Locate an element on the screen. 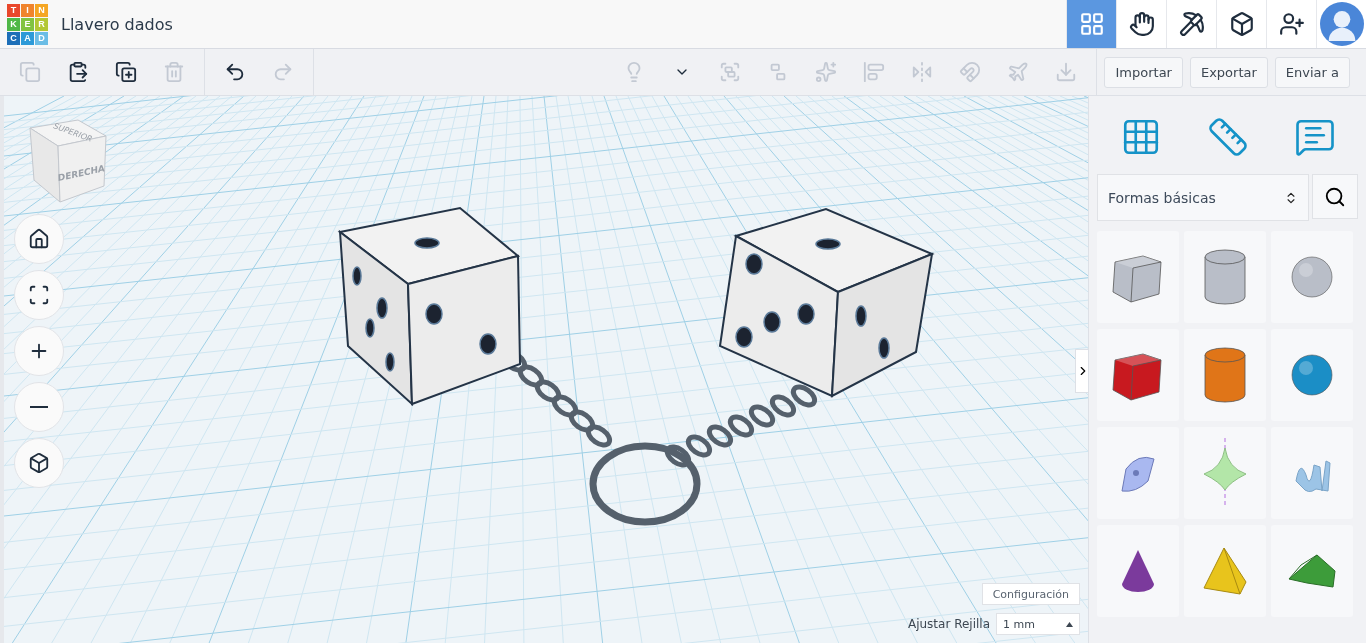  logo-letter: I is located at coordinates (27, 10).